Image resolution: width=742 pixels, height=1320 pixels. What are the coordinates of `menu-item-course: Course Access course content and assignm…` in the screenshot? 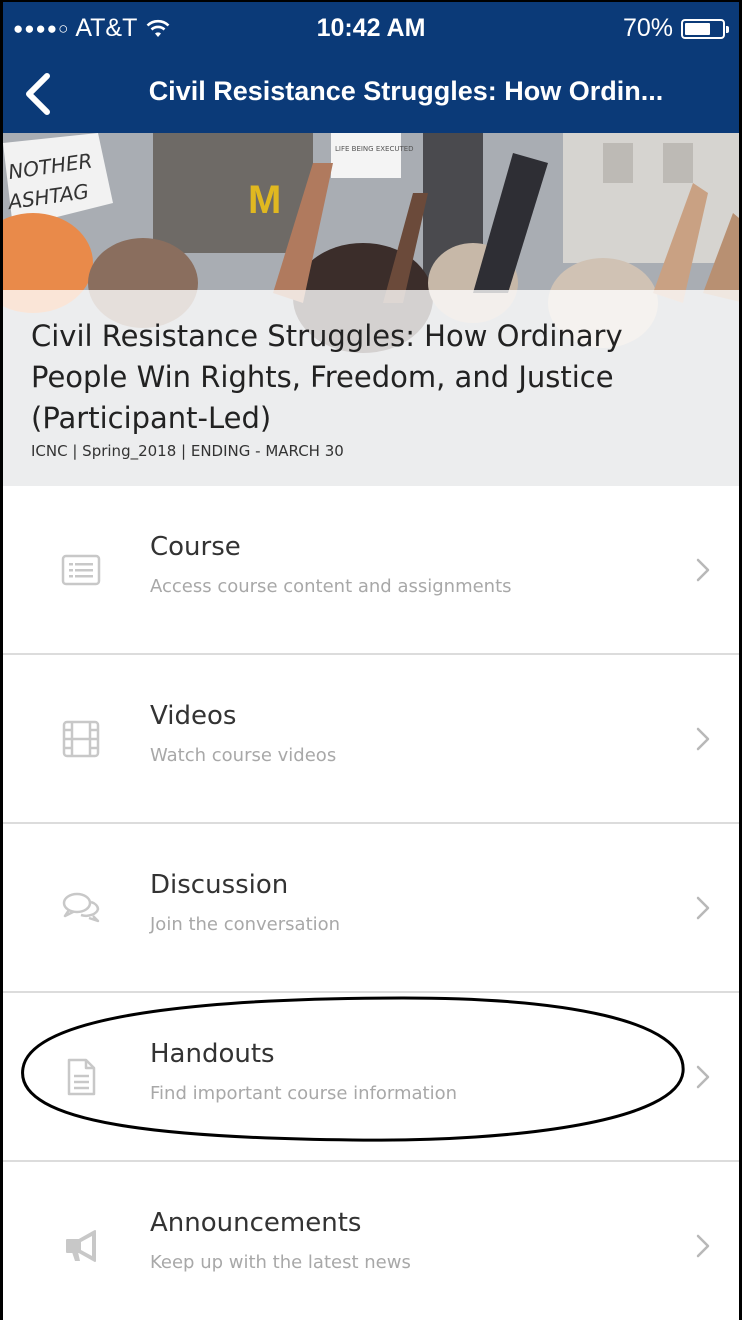 It's located at (371, 570).